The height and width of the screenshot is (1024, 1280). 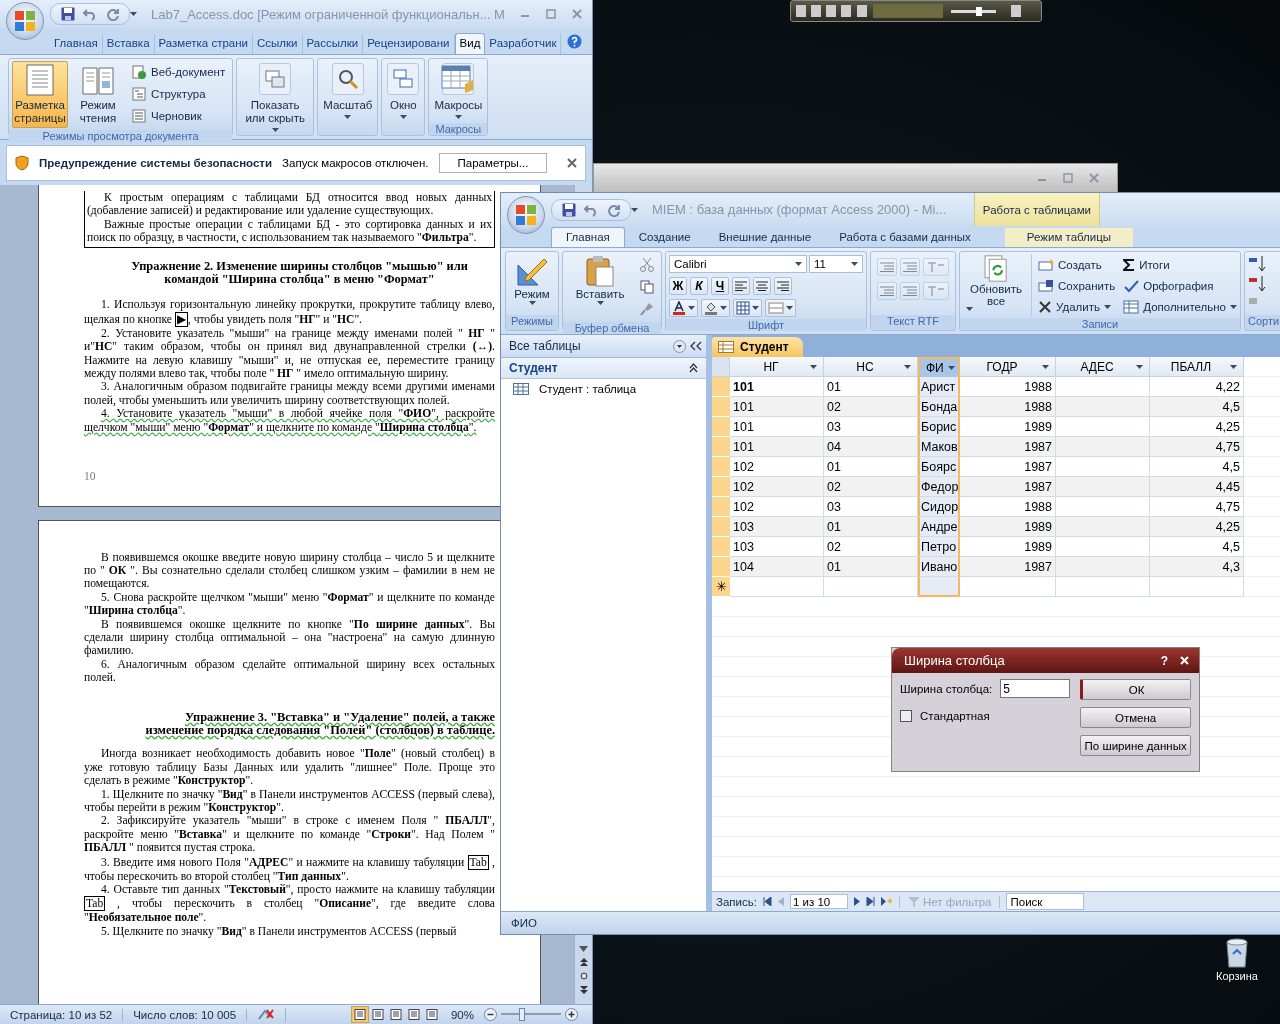 I want to click on record-position-field: 1 из 10, so click(x=818, y=901).